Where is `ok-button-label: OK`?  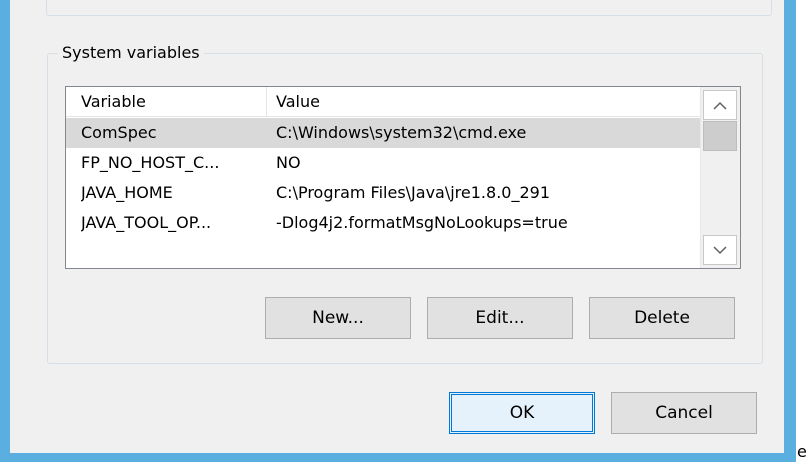 ok-button-label: OK is located at coordinates (522, 413).